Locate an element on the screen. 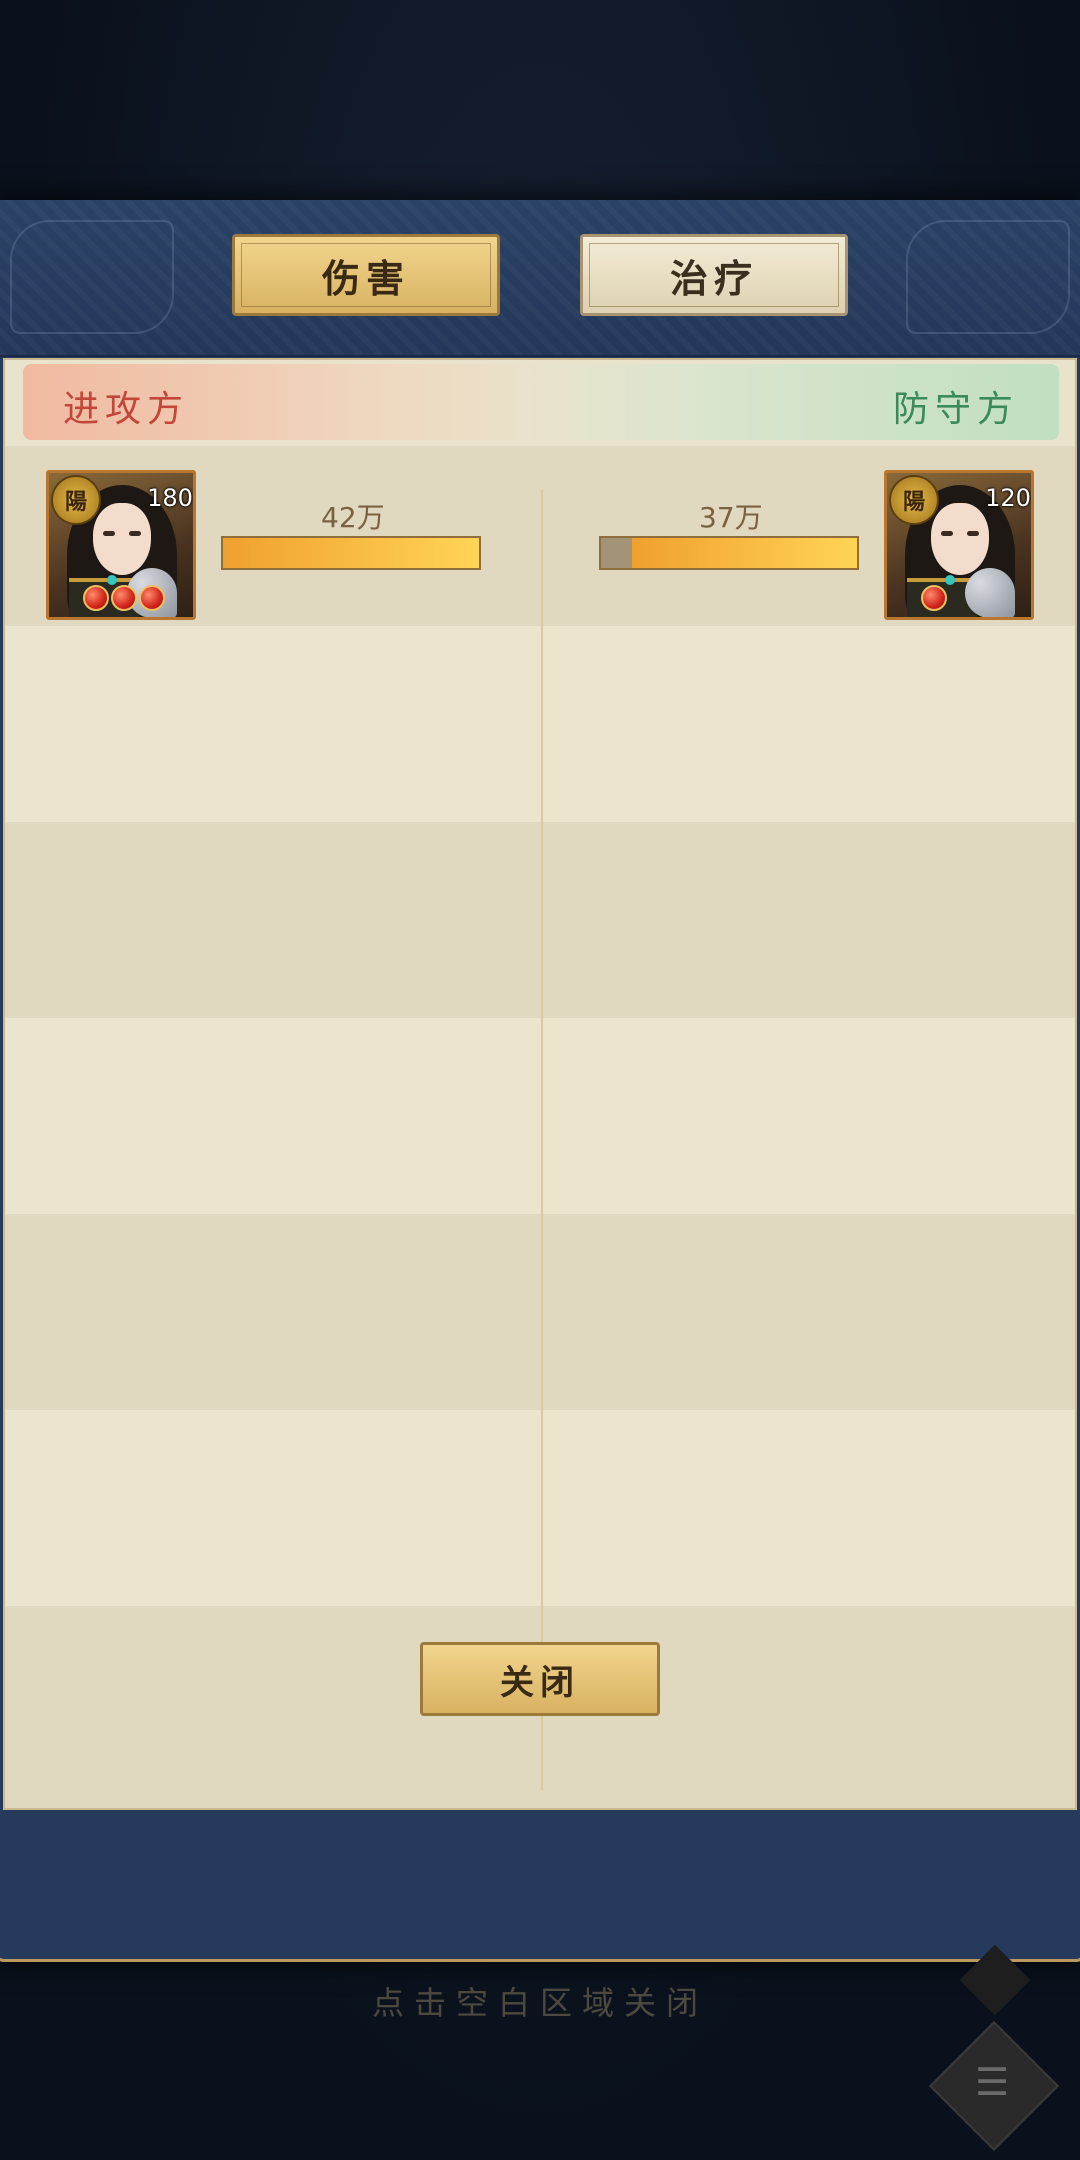 This screenshot has width=1080, height=2160. defender-level-badge: 120 is located at coordinates (1008, 498).